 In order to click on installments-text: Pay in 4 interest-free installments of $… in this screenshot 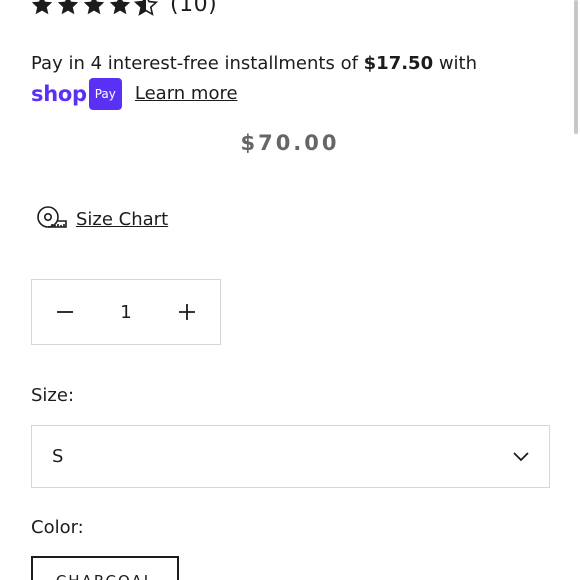, I will do `click(291, 64)`.